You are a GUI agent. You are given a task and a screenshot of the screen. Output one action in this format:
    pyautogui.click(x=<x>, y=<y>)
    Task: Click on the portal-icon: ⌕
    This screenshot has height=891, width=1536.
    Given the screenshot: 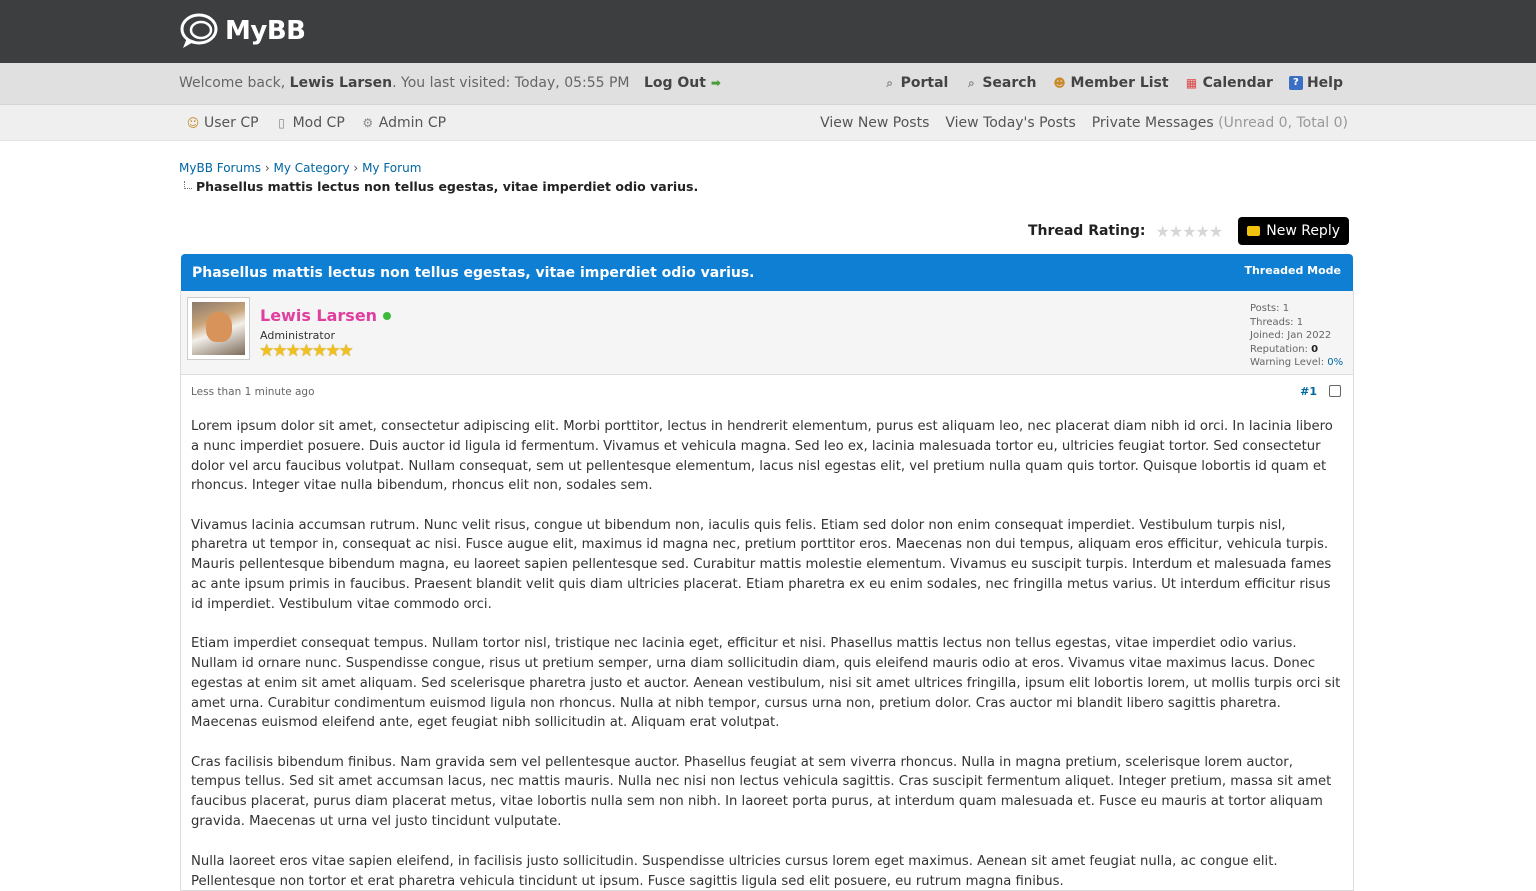 What is the action you would take?
    pyautogui.click(x=889, y=83)
    